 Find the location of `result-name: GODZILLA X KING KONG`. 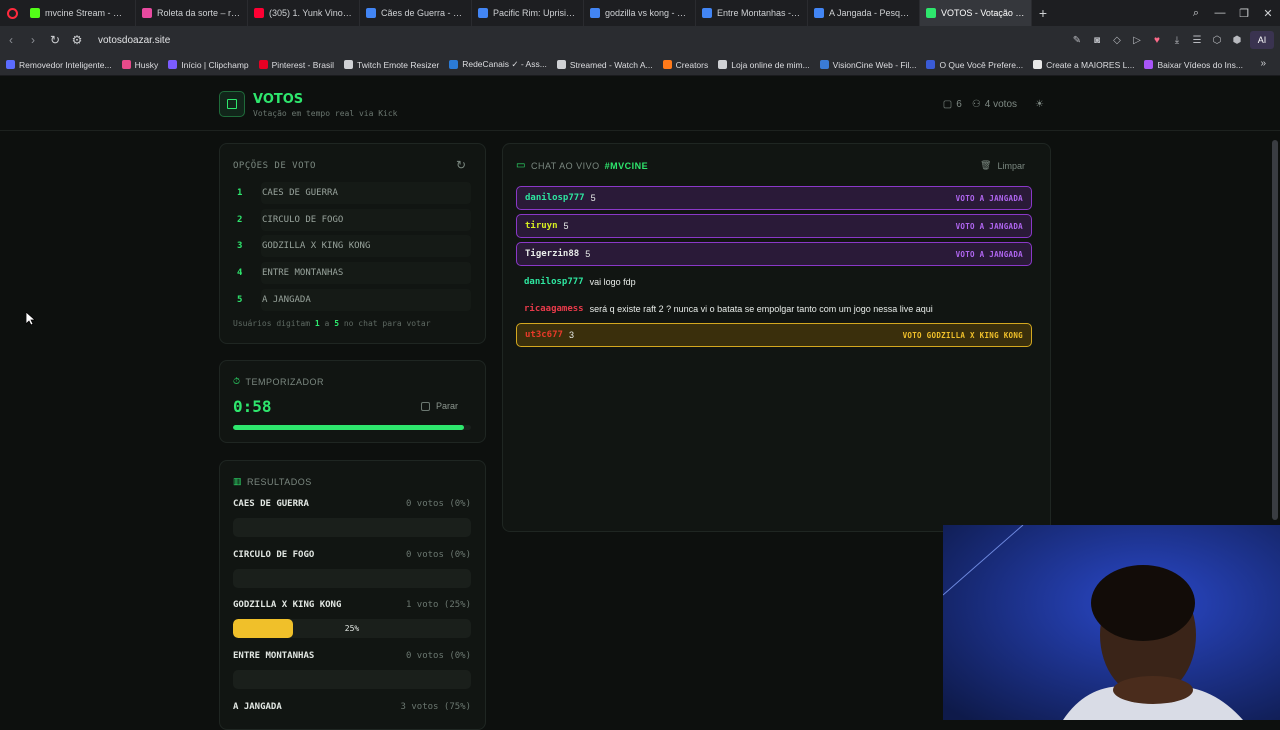

result-name: GODZILLA X KING KONG is located at coordinates (287, 605).